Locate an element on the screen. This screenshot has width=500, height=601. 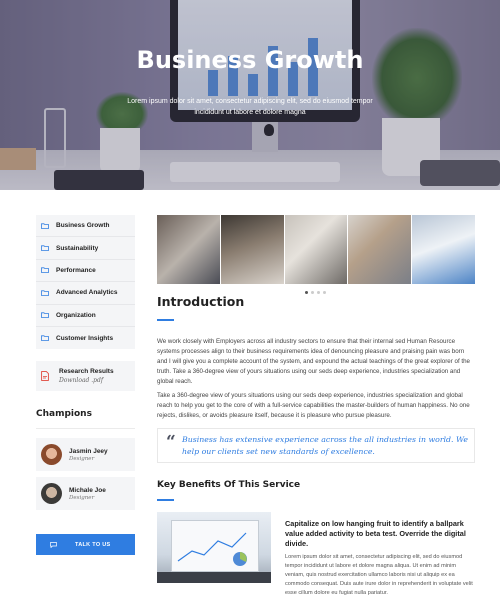
sidebar-item-organization: Organization is located at coordinates (85, 316).